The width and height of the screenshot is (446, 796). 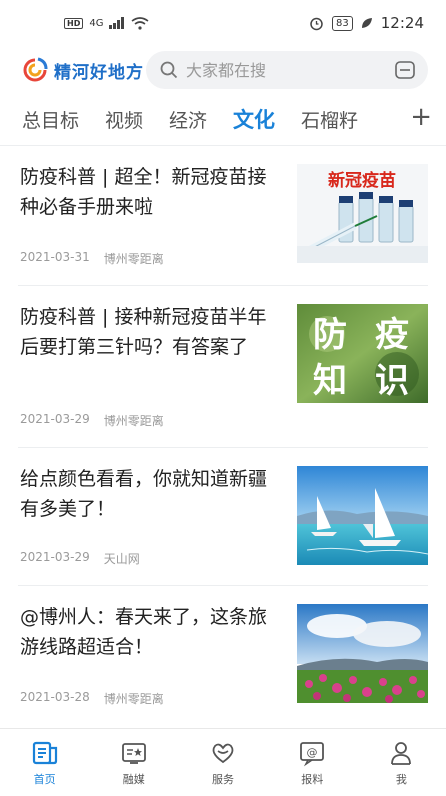 I want to click on bottom-navigation: 首页 融媒 服务 @ 报料 我, so click(x=223, y=762).